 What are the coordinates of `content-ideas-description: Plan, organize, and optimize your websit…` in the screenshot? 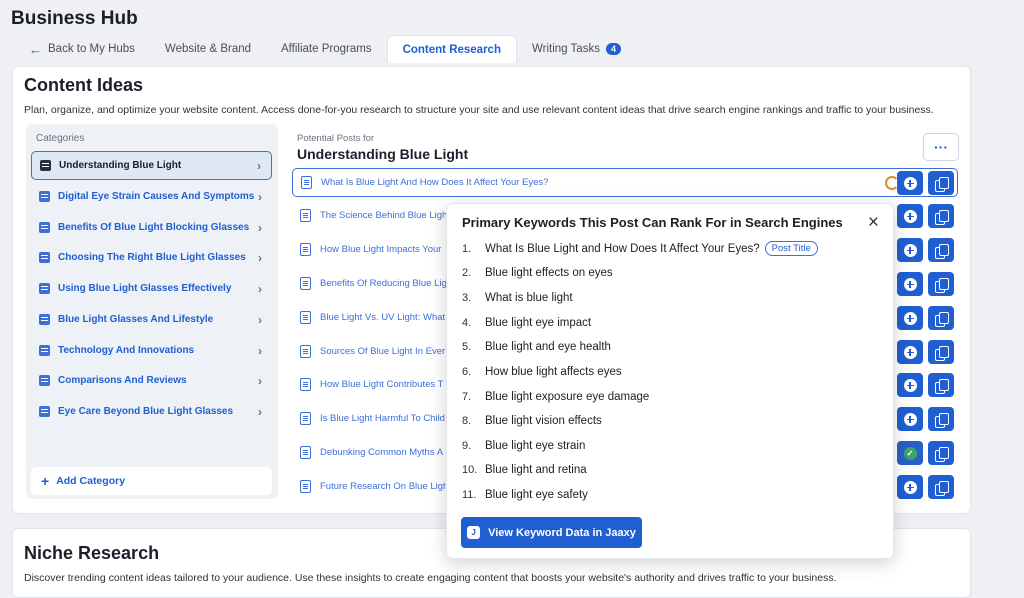 It's located at (479, 110).